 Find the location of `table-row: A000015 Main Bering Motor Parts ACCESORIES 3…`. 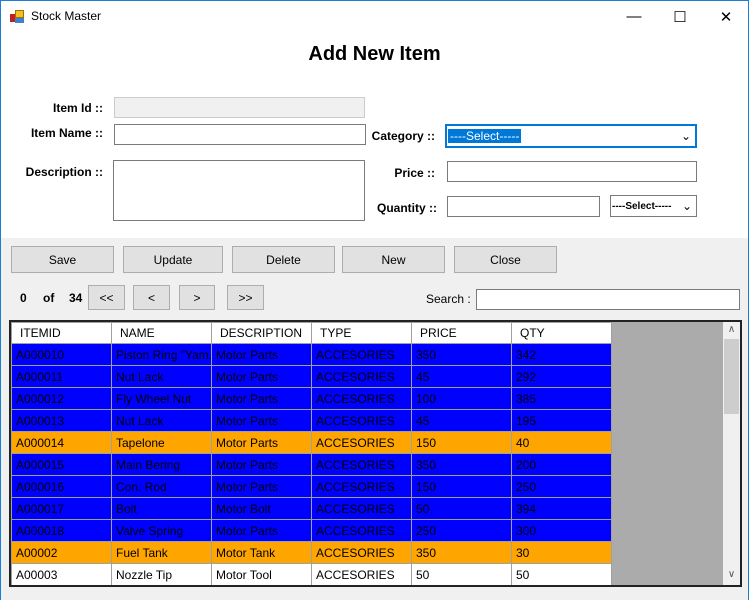

table-row: A000015 Main Bering Motor Parts ACCESORIES 3… is located at coordinates (311, 464).